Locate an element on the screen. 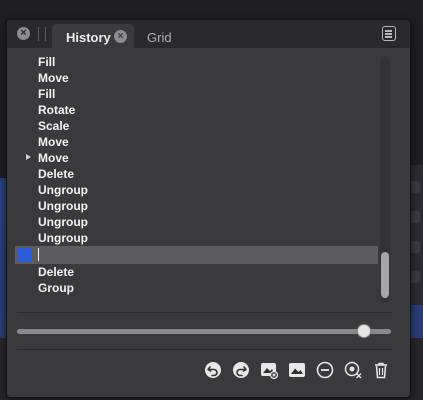 This screenshot has height=400, width=423. color-swatch-icon is located at coordinates (25, 255).